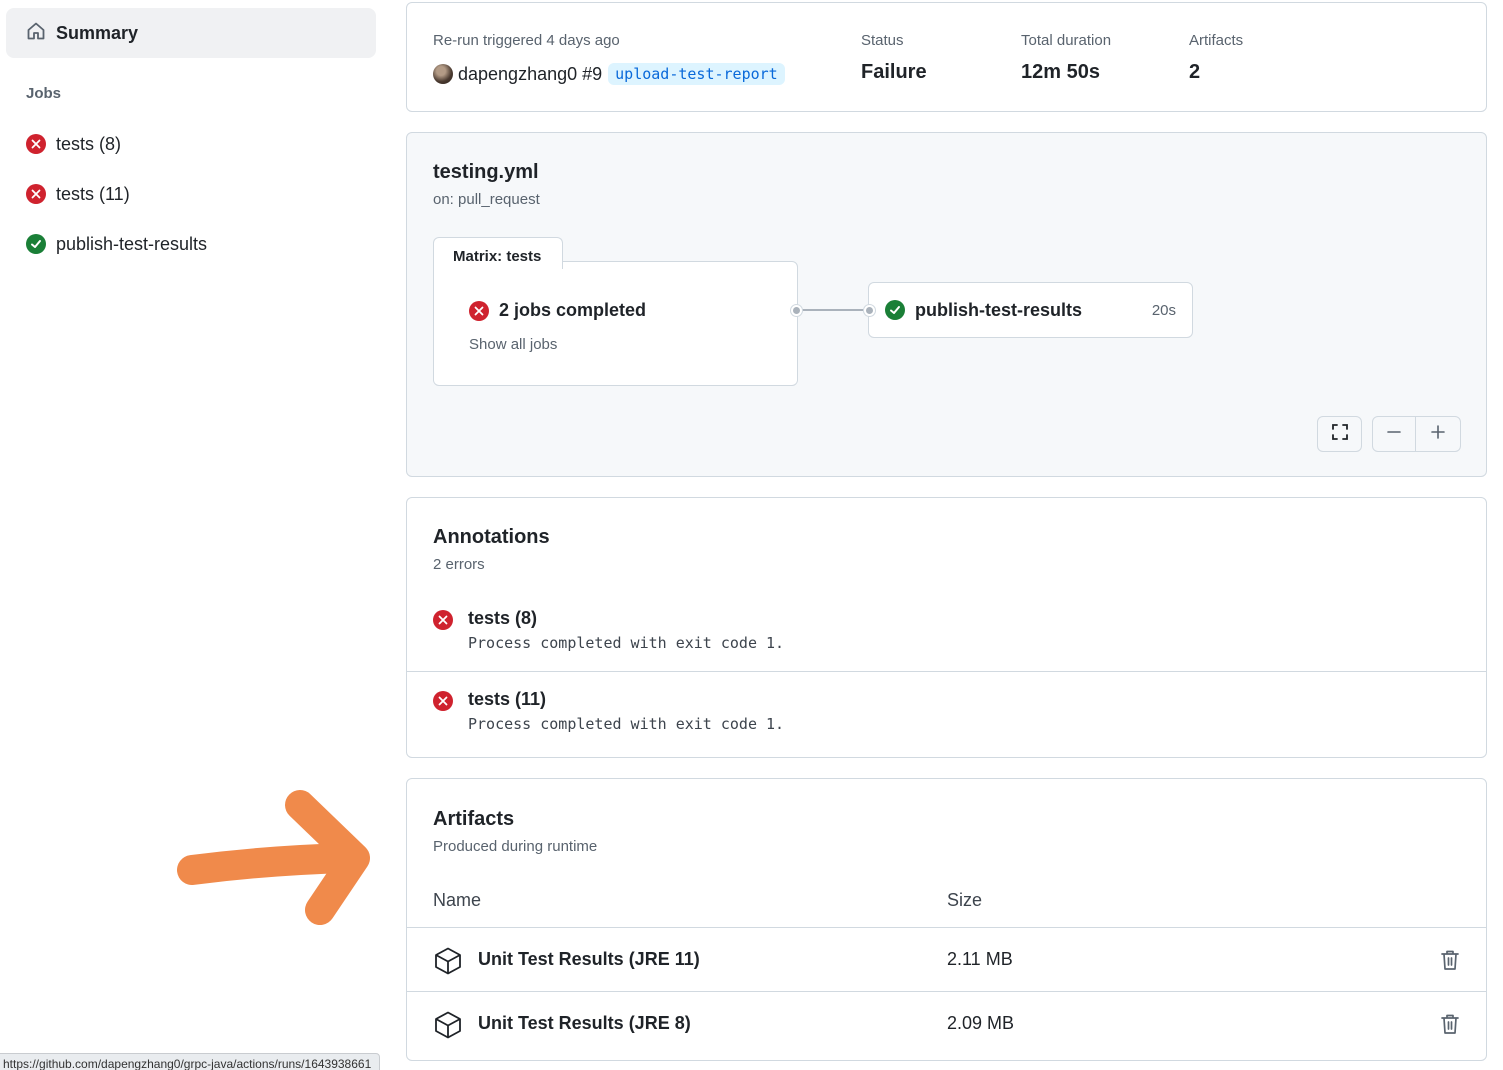 This screenshot has width=1503, height=1070. I want to click on job-node-label: publish-test-results, so click(999, 309).